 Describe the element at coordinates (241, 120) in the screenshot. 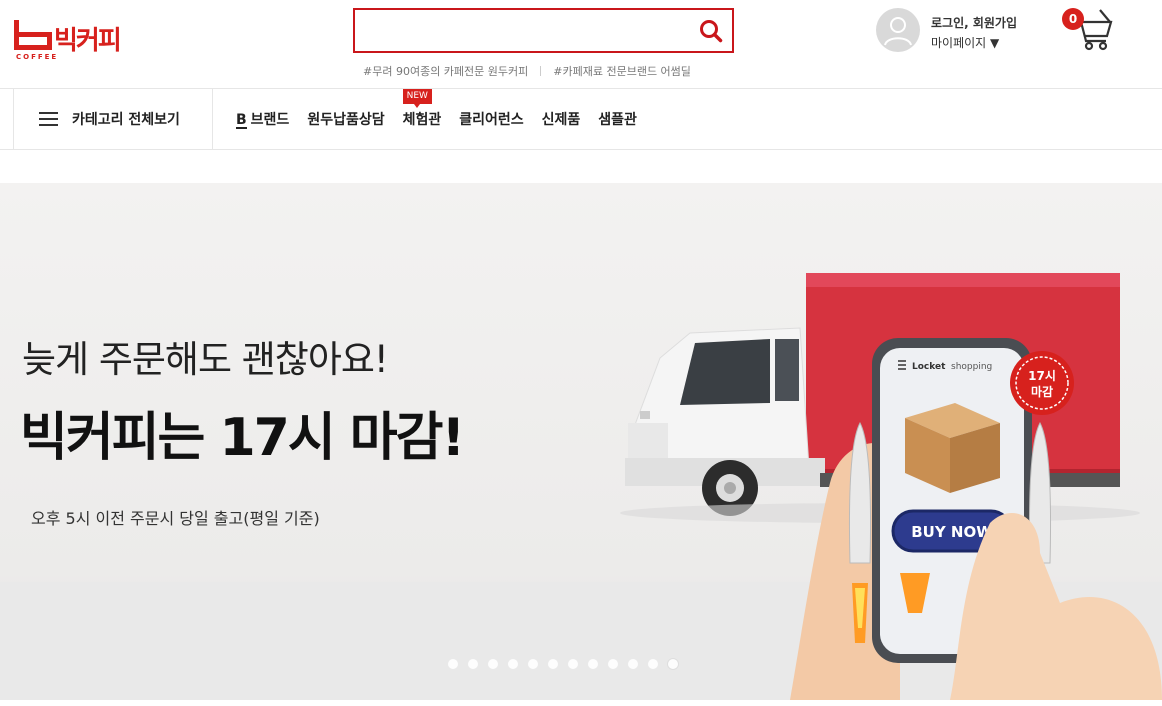

I see `brand-b-icon: B` at that location.